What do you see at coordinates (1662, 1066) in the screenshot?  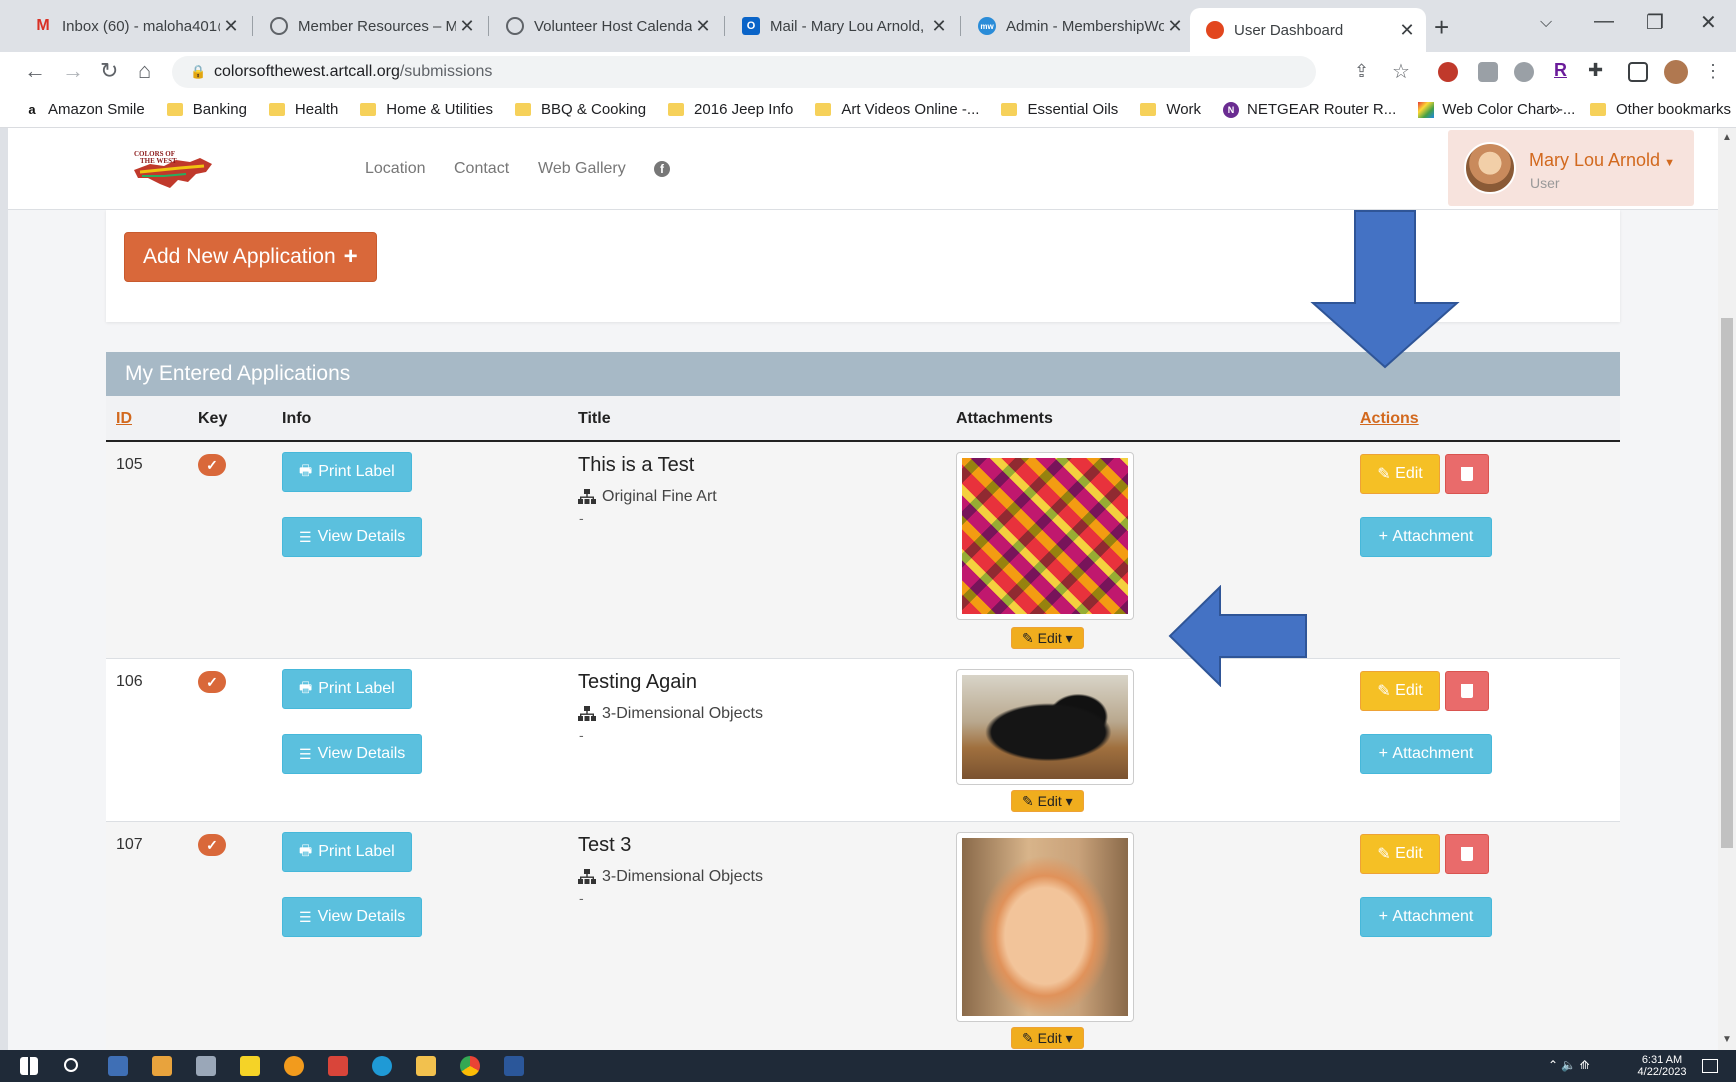 I see `clock: 6:31 AM 4/22/2023` at bounding box center [1662, 1066].